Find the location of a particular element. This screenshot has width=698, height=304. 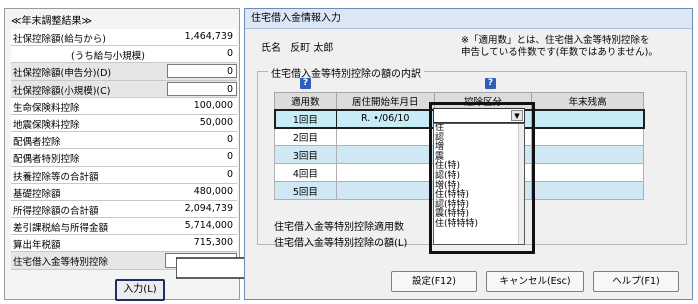

row-number: 5回目 is located at coordinates (305, 190).